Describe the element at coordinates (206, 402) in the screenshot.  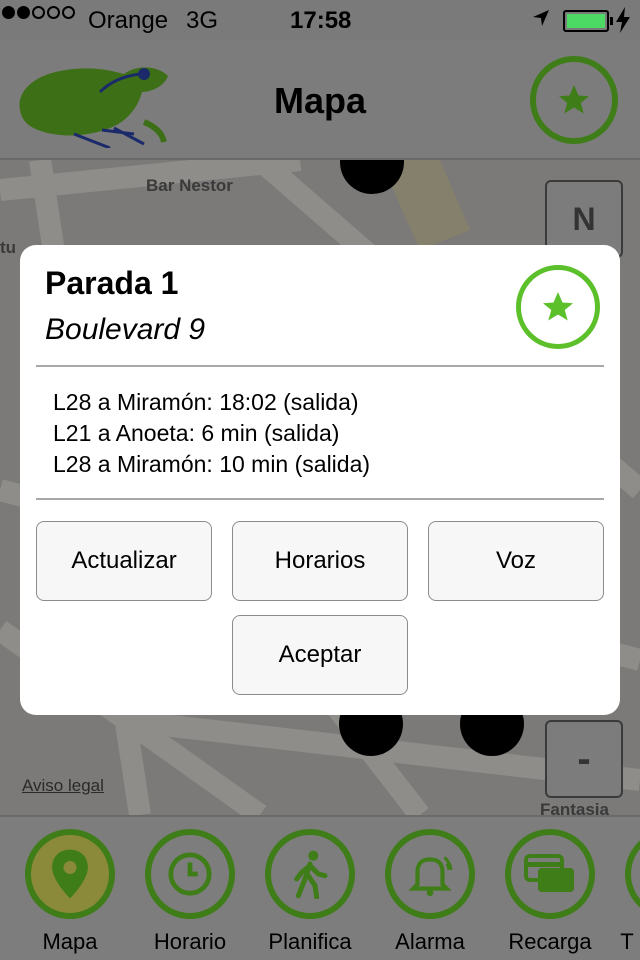
I see `arrival-time-row: L28 a Miramón: 18:02 (salida)` at that location.